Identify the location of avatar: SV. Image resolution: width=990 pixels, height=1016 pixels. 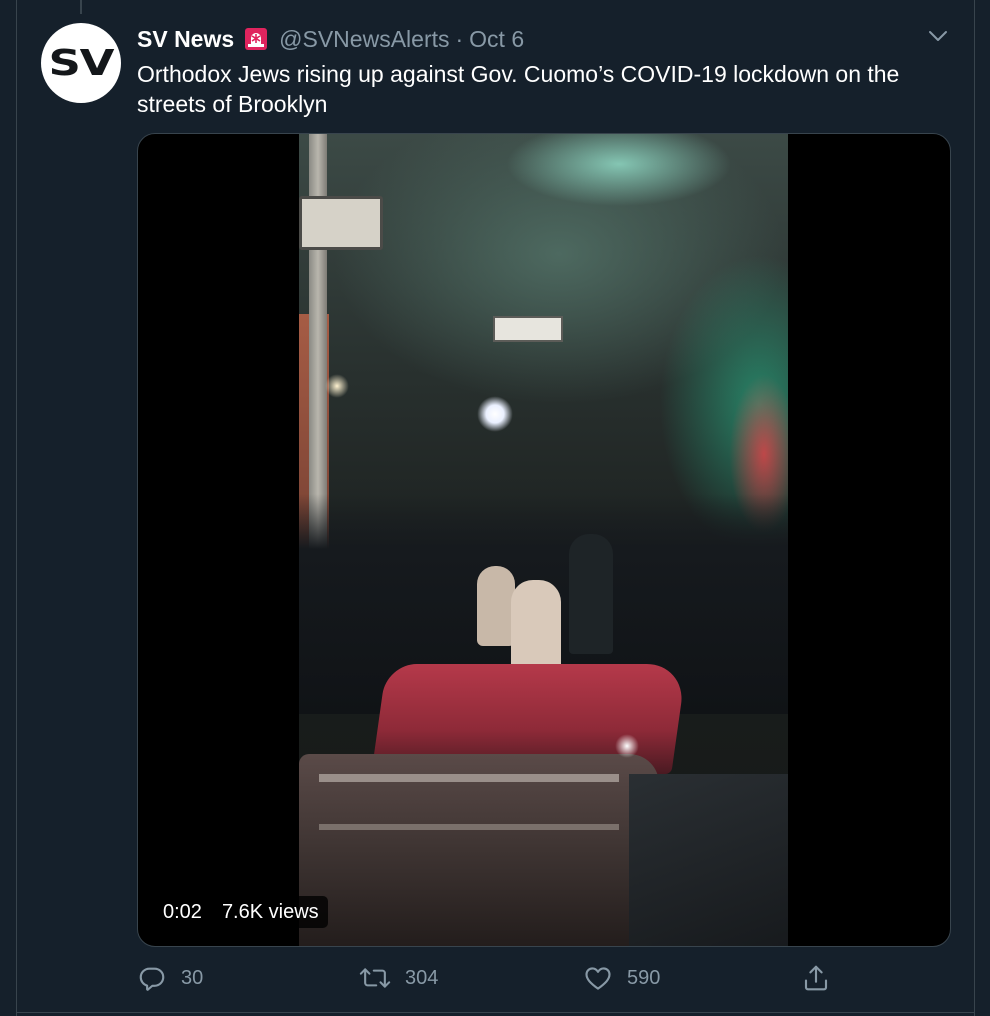
(81, 63).